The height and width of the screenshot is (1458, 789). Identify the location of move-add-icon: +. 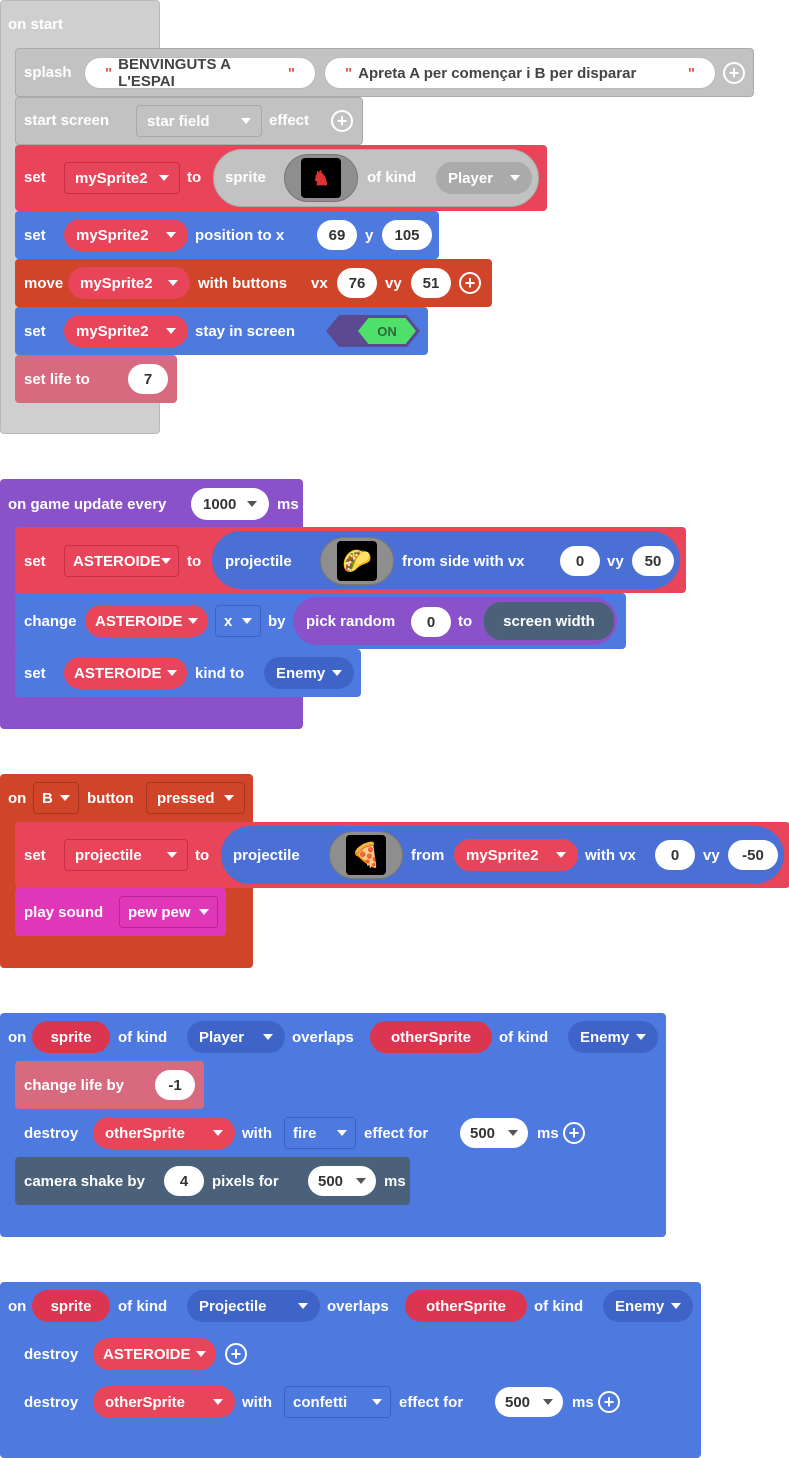
(470, 283).